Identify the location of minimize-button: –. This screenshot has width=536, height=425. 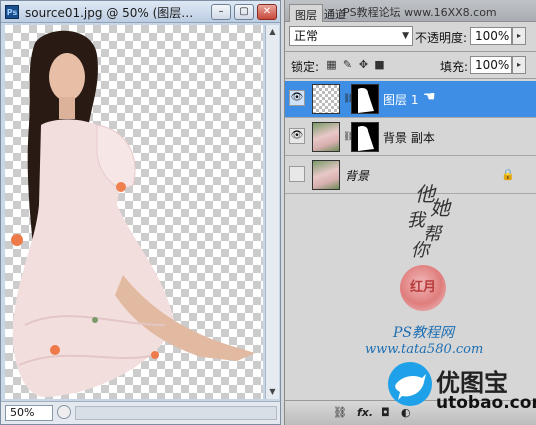
(221, 12).